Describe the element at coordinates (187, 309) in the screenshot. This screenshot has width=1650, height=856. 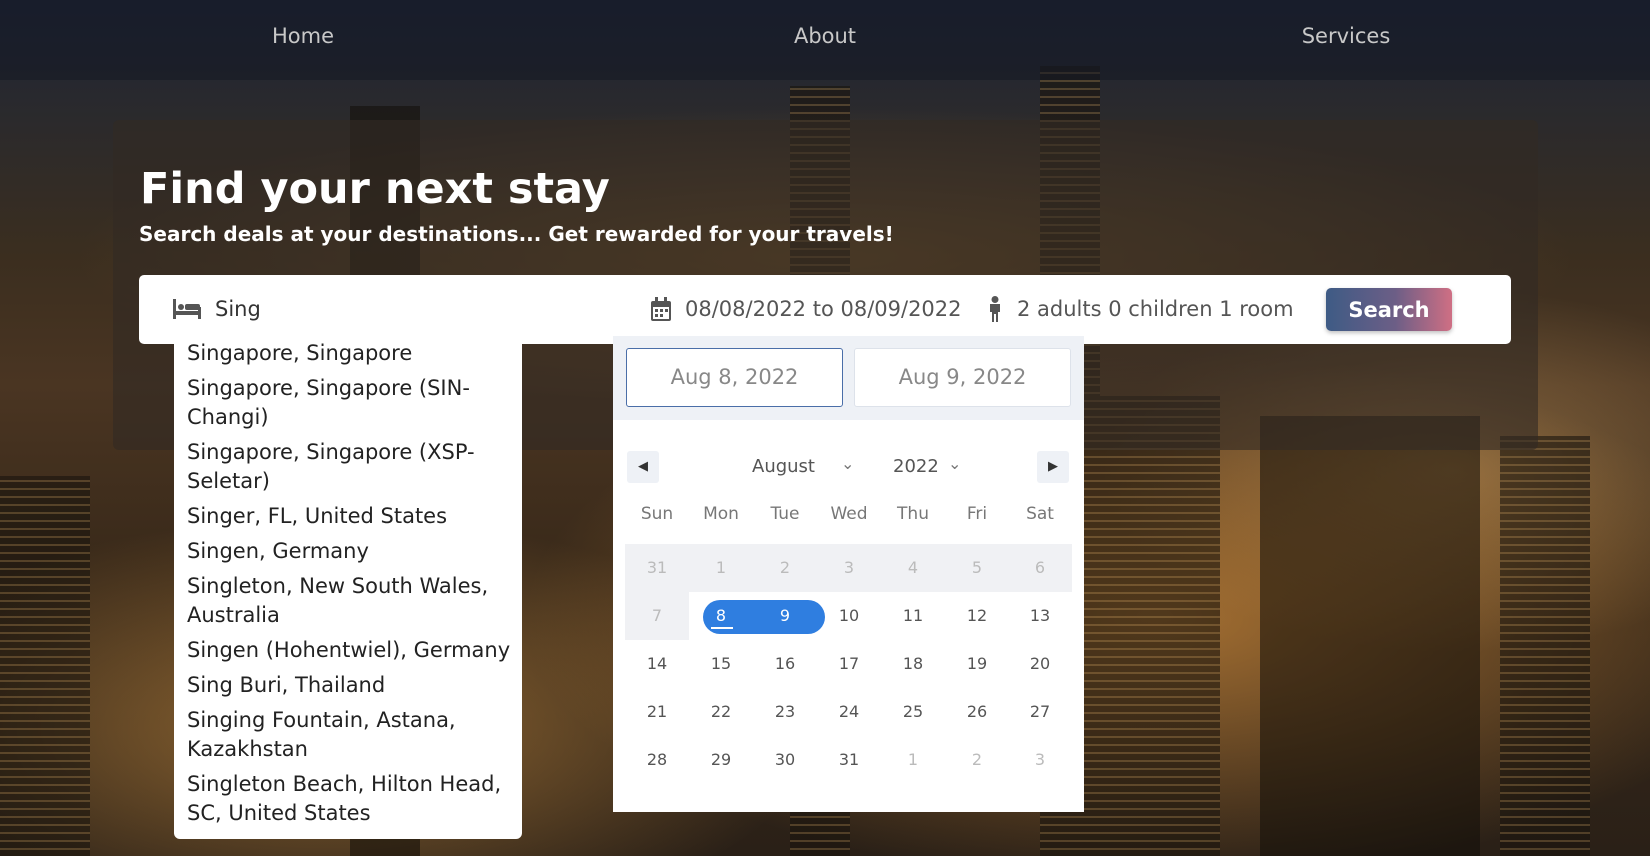
I see `bed-icon` at that location.